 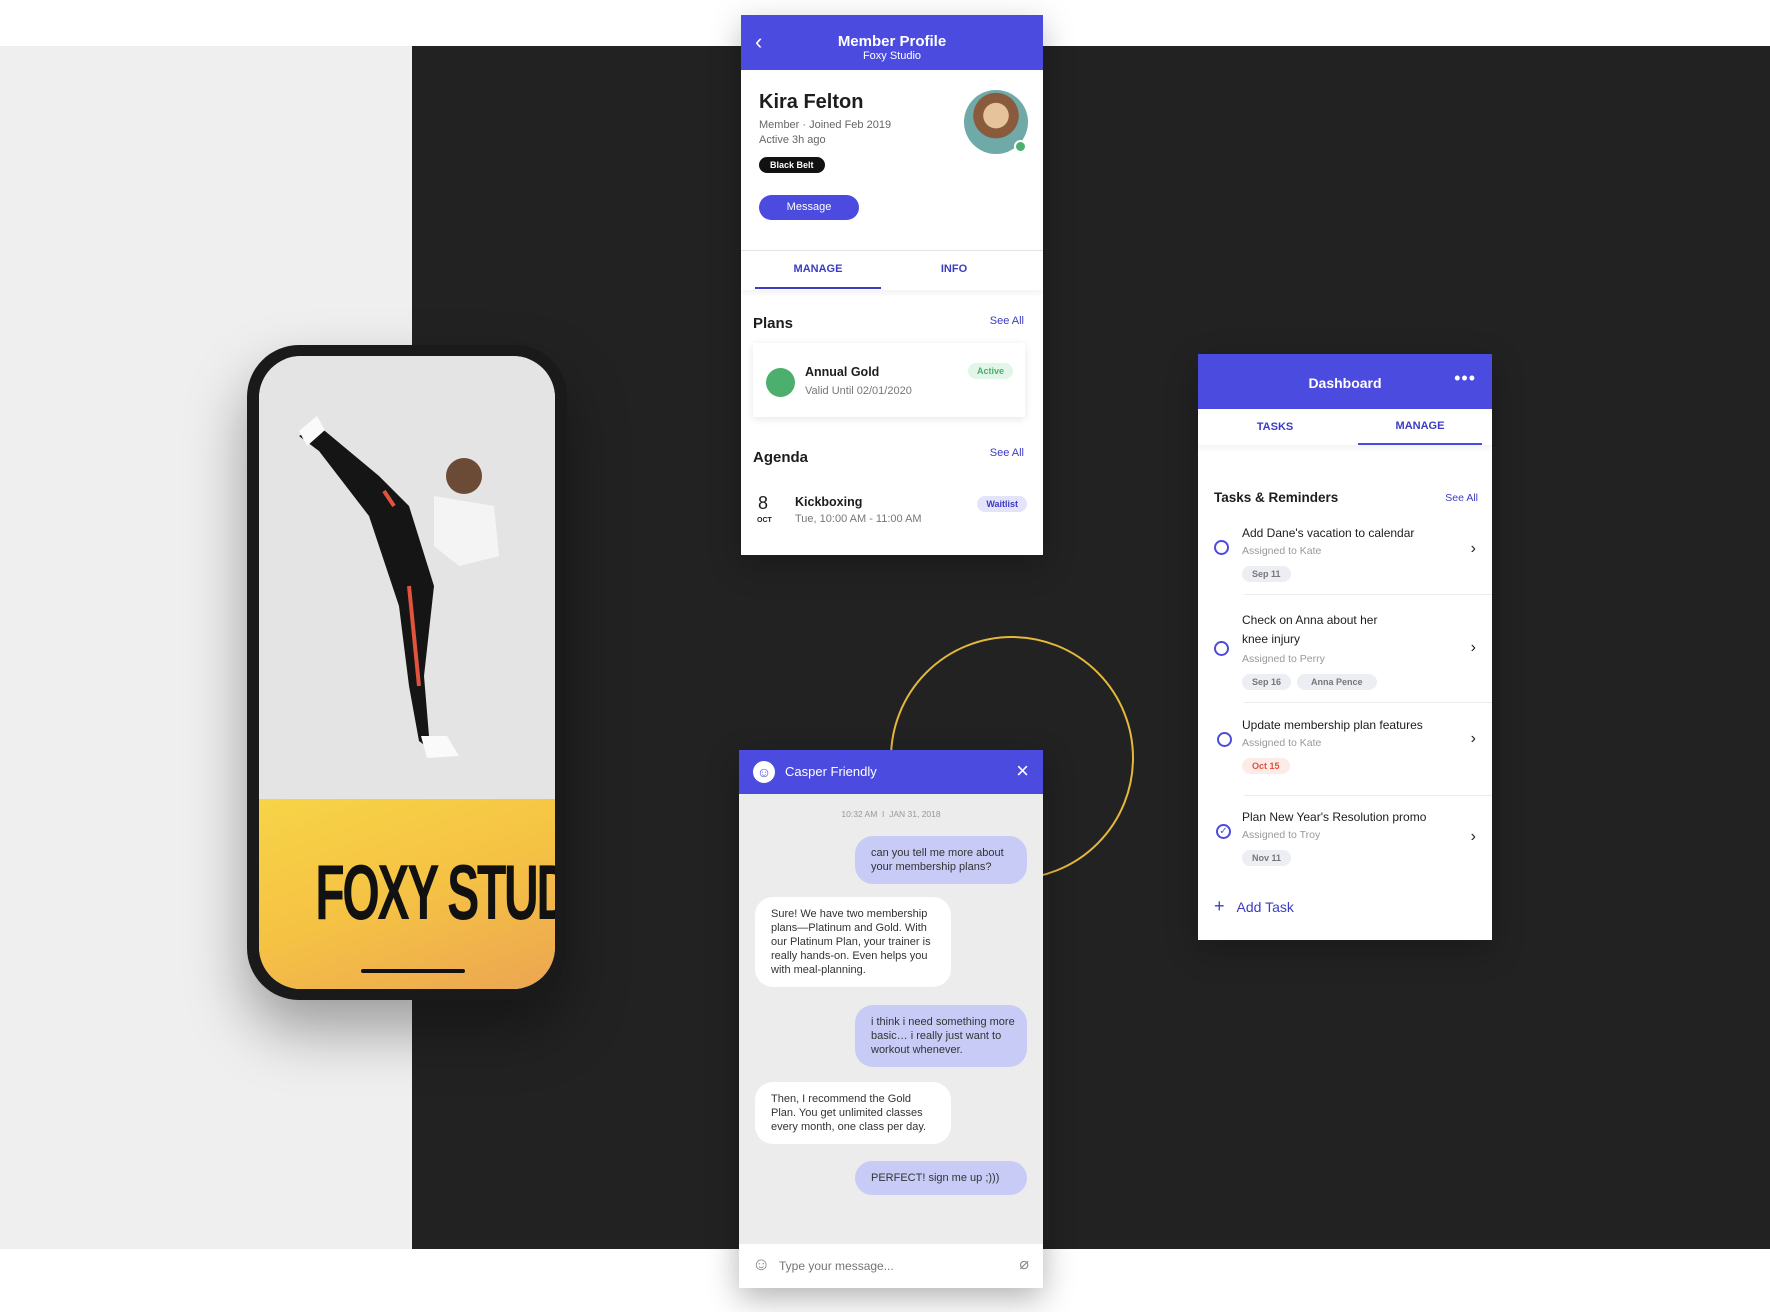 I want to click on message-outgoing: PERFECT! sign me up ;))), so click(x=941, y=1178).